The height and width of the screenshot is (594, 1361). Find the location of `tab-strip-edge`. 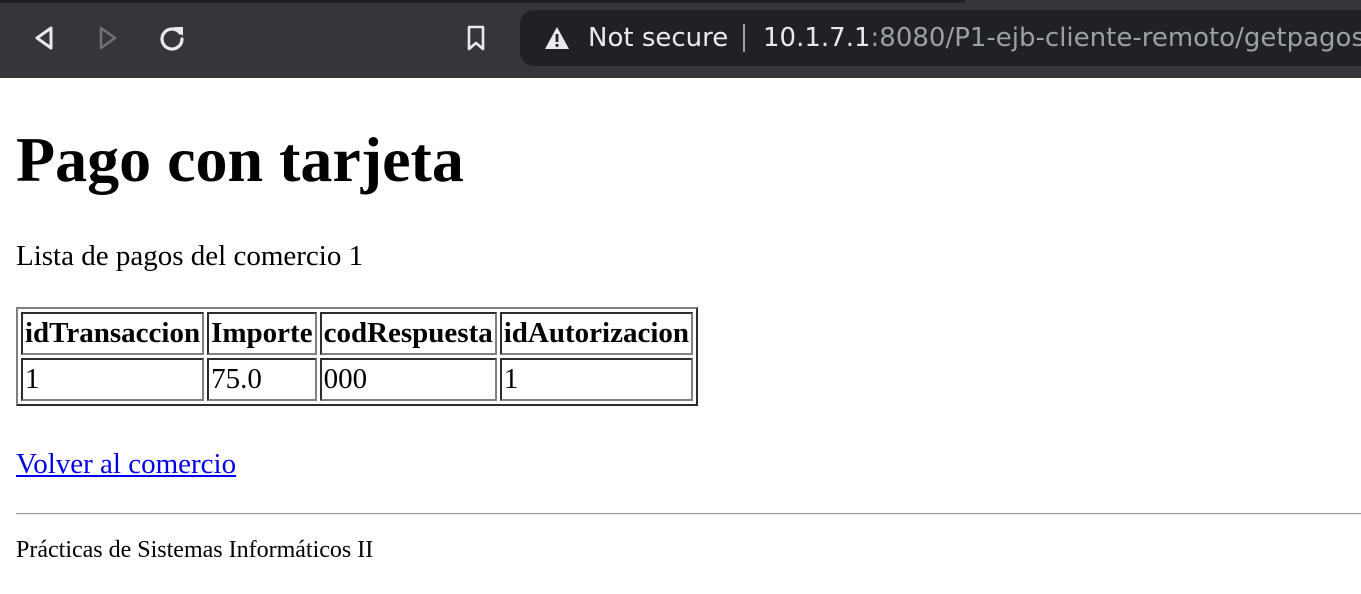

tab-strip-edge is located at coordinates (482, 1).